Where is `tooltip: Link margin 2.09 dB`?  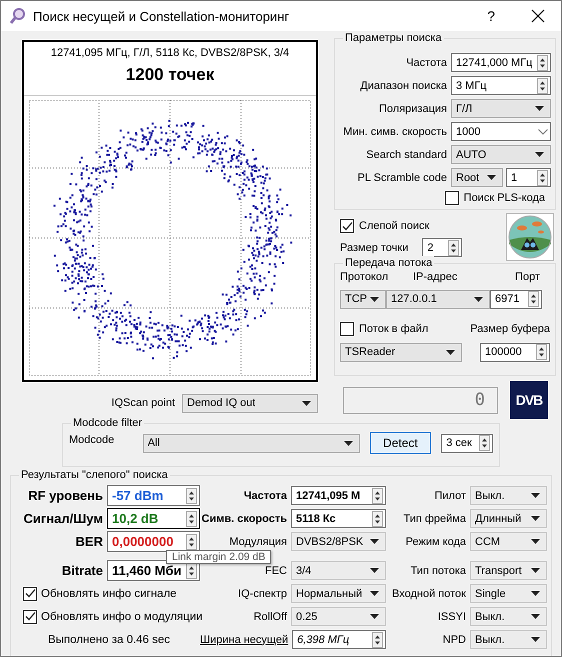 tooltip: Link margin 2.09 dB is located at coordinates (219, 557).